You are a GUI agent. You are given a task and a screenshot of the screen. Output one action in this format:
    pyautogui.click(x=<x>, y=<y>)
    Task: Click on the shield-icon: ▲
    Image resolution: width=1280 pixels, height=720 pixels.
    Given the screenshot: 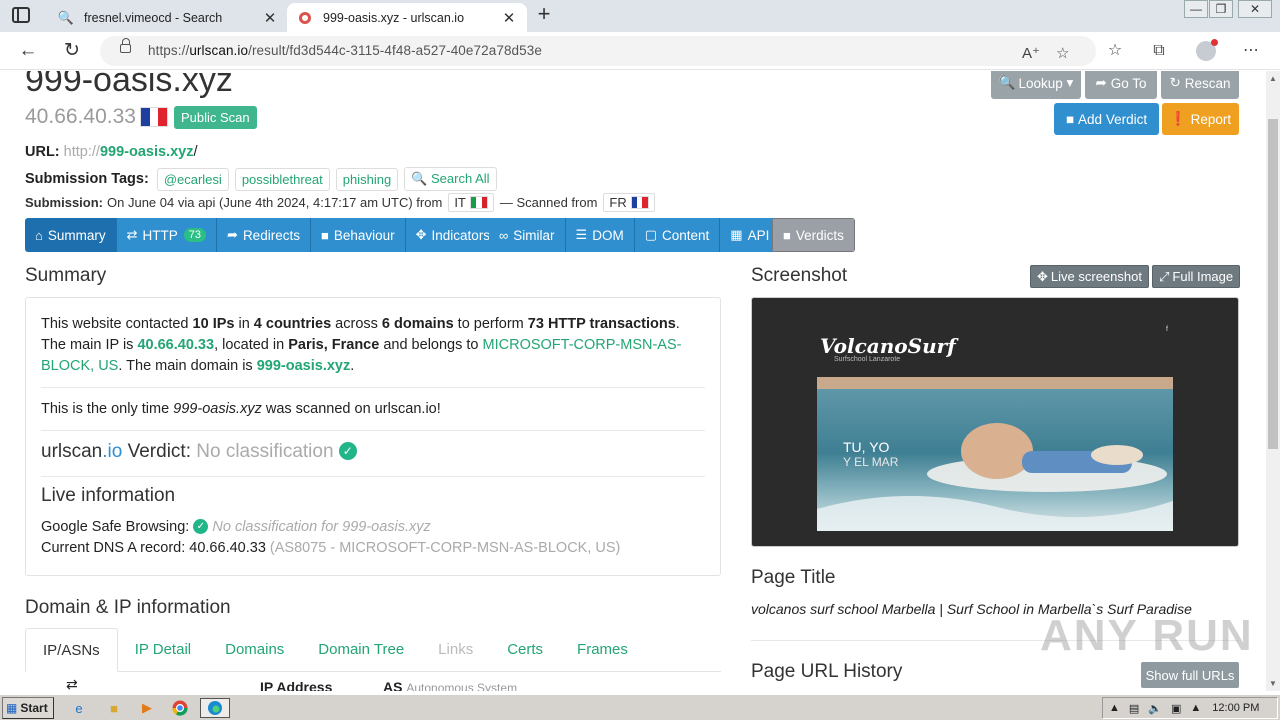 What is the action you would take?
    pyautogui.click(x=1195, y=708)
    